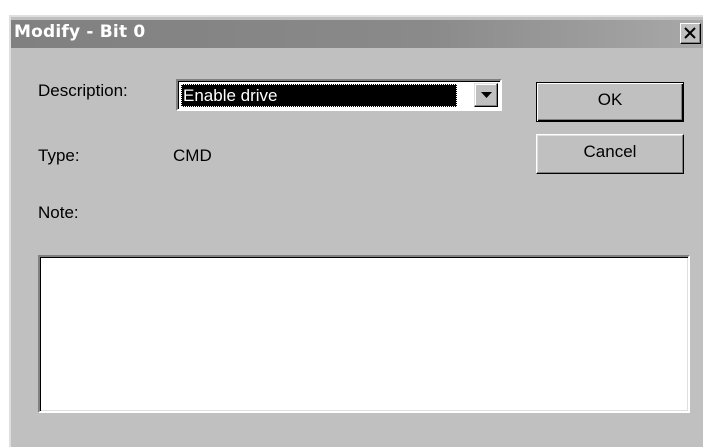 The image size is (703, 447). Describe the element at coordinates (319, 95) in the screenshot. I see `description-selected-value: Enable drive` at that location.